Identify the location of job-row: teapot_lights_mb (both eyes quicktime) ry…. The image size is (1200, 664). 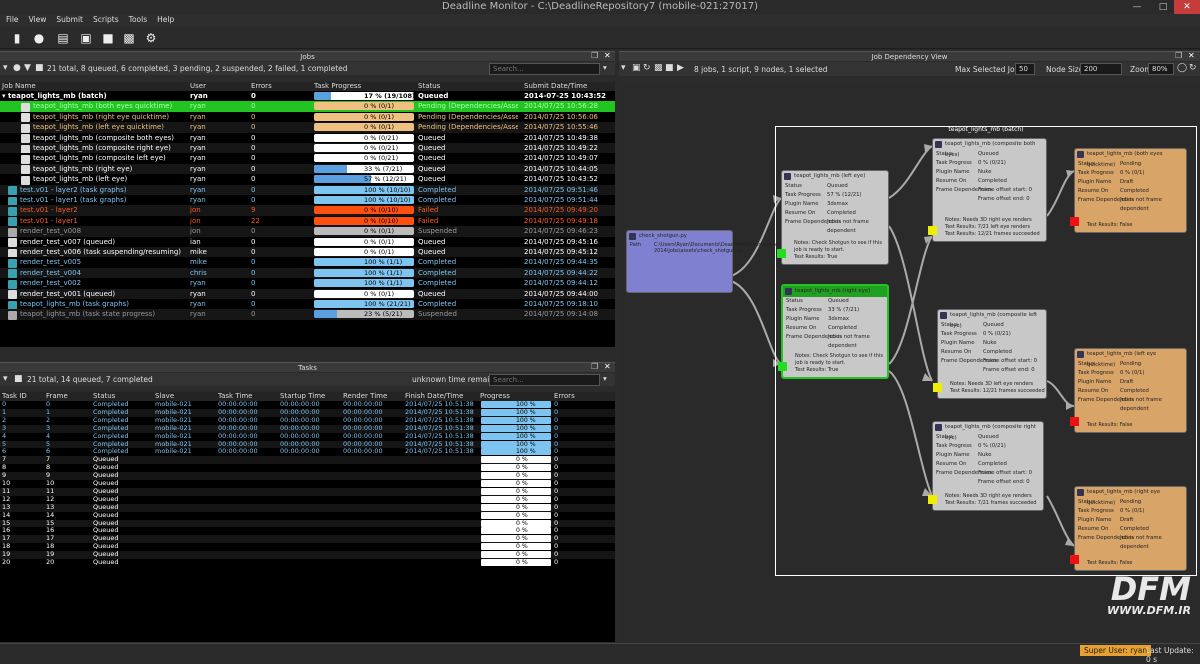
(307, 106).